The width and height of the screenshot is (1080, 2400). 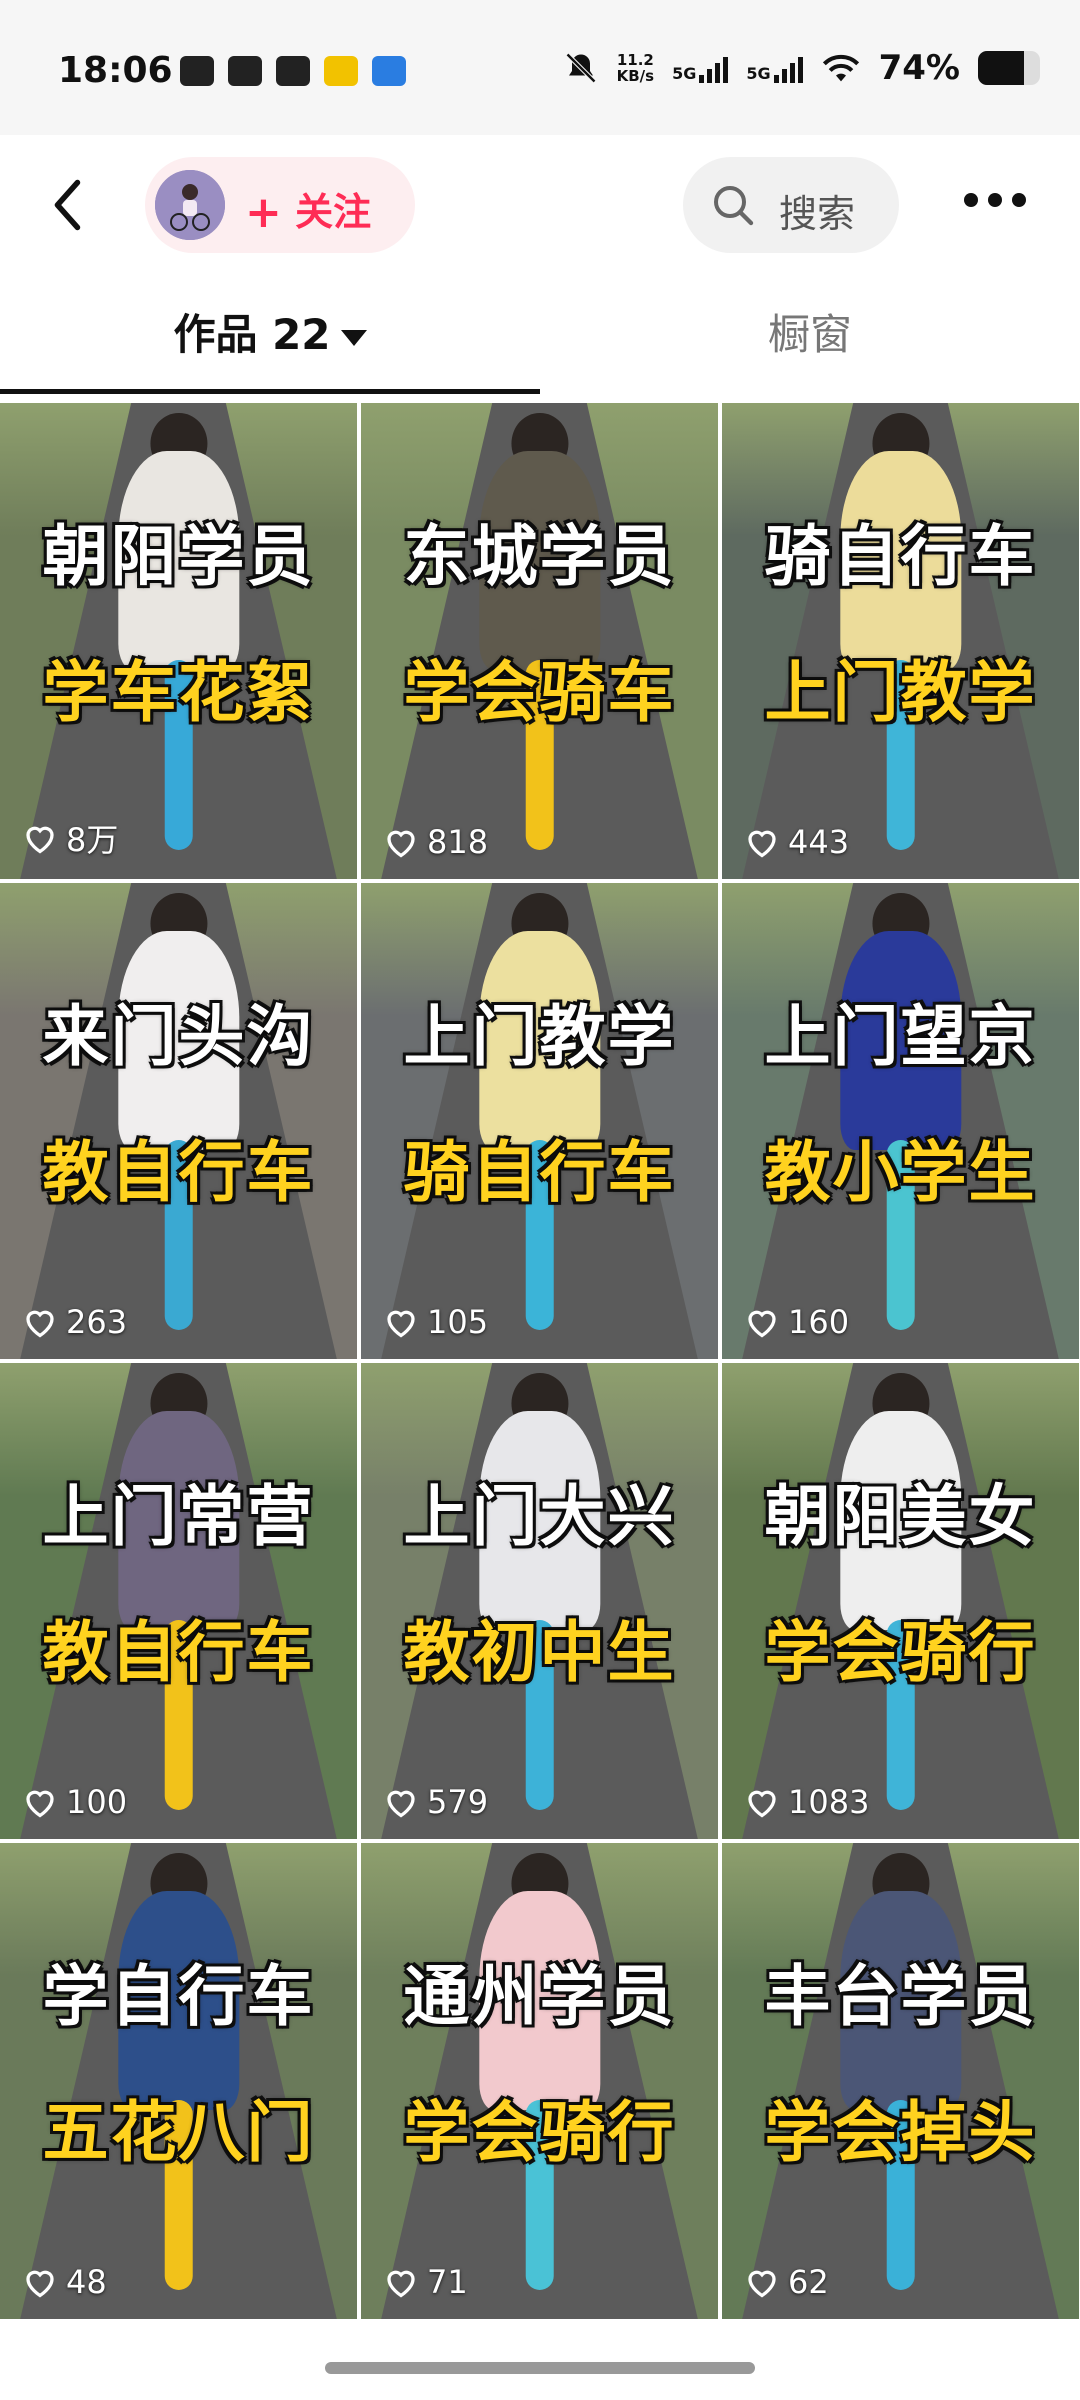 I want to click on video-tile: 学自行车 五花八门 48, so click(x=178, y=2081).